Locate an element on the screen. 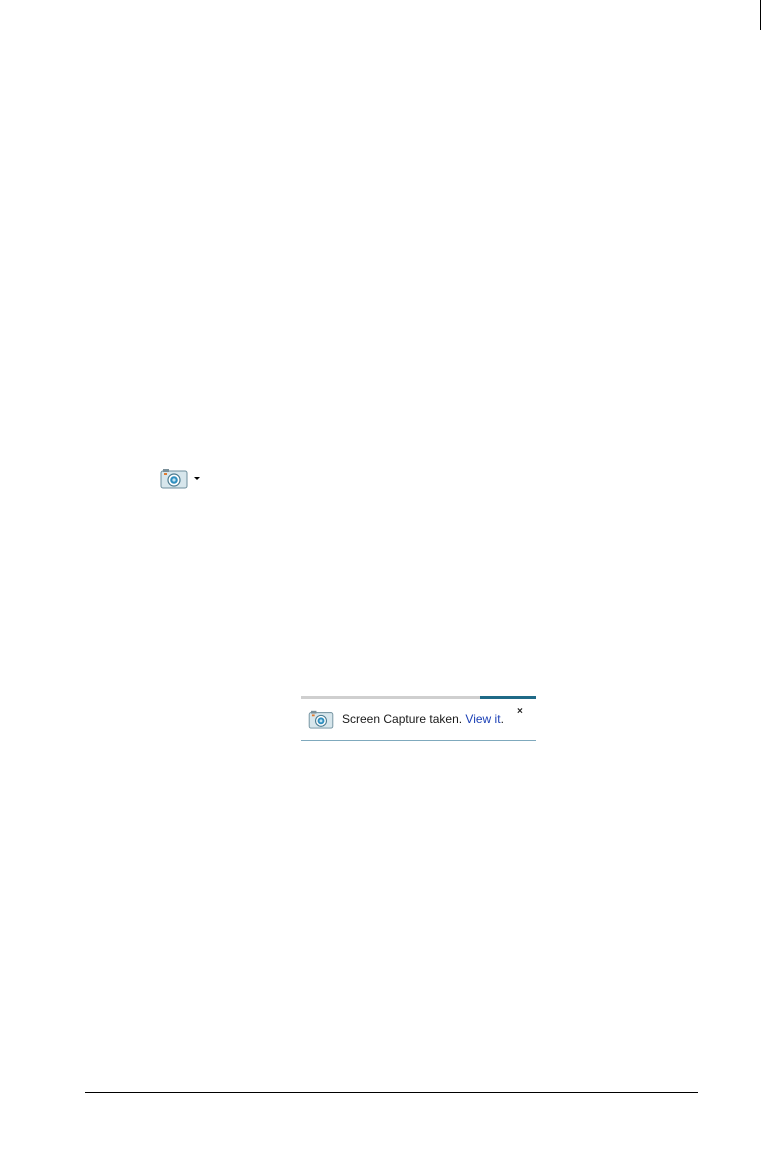 This screenshot has height=1160, width=764. screen-capture-toast: Screen Capture taken. View it. × is located at coordinates (418, 718).